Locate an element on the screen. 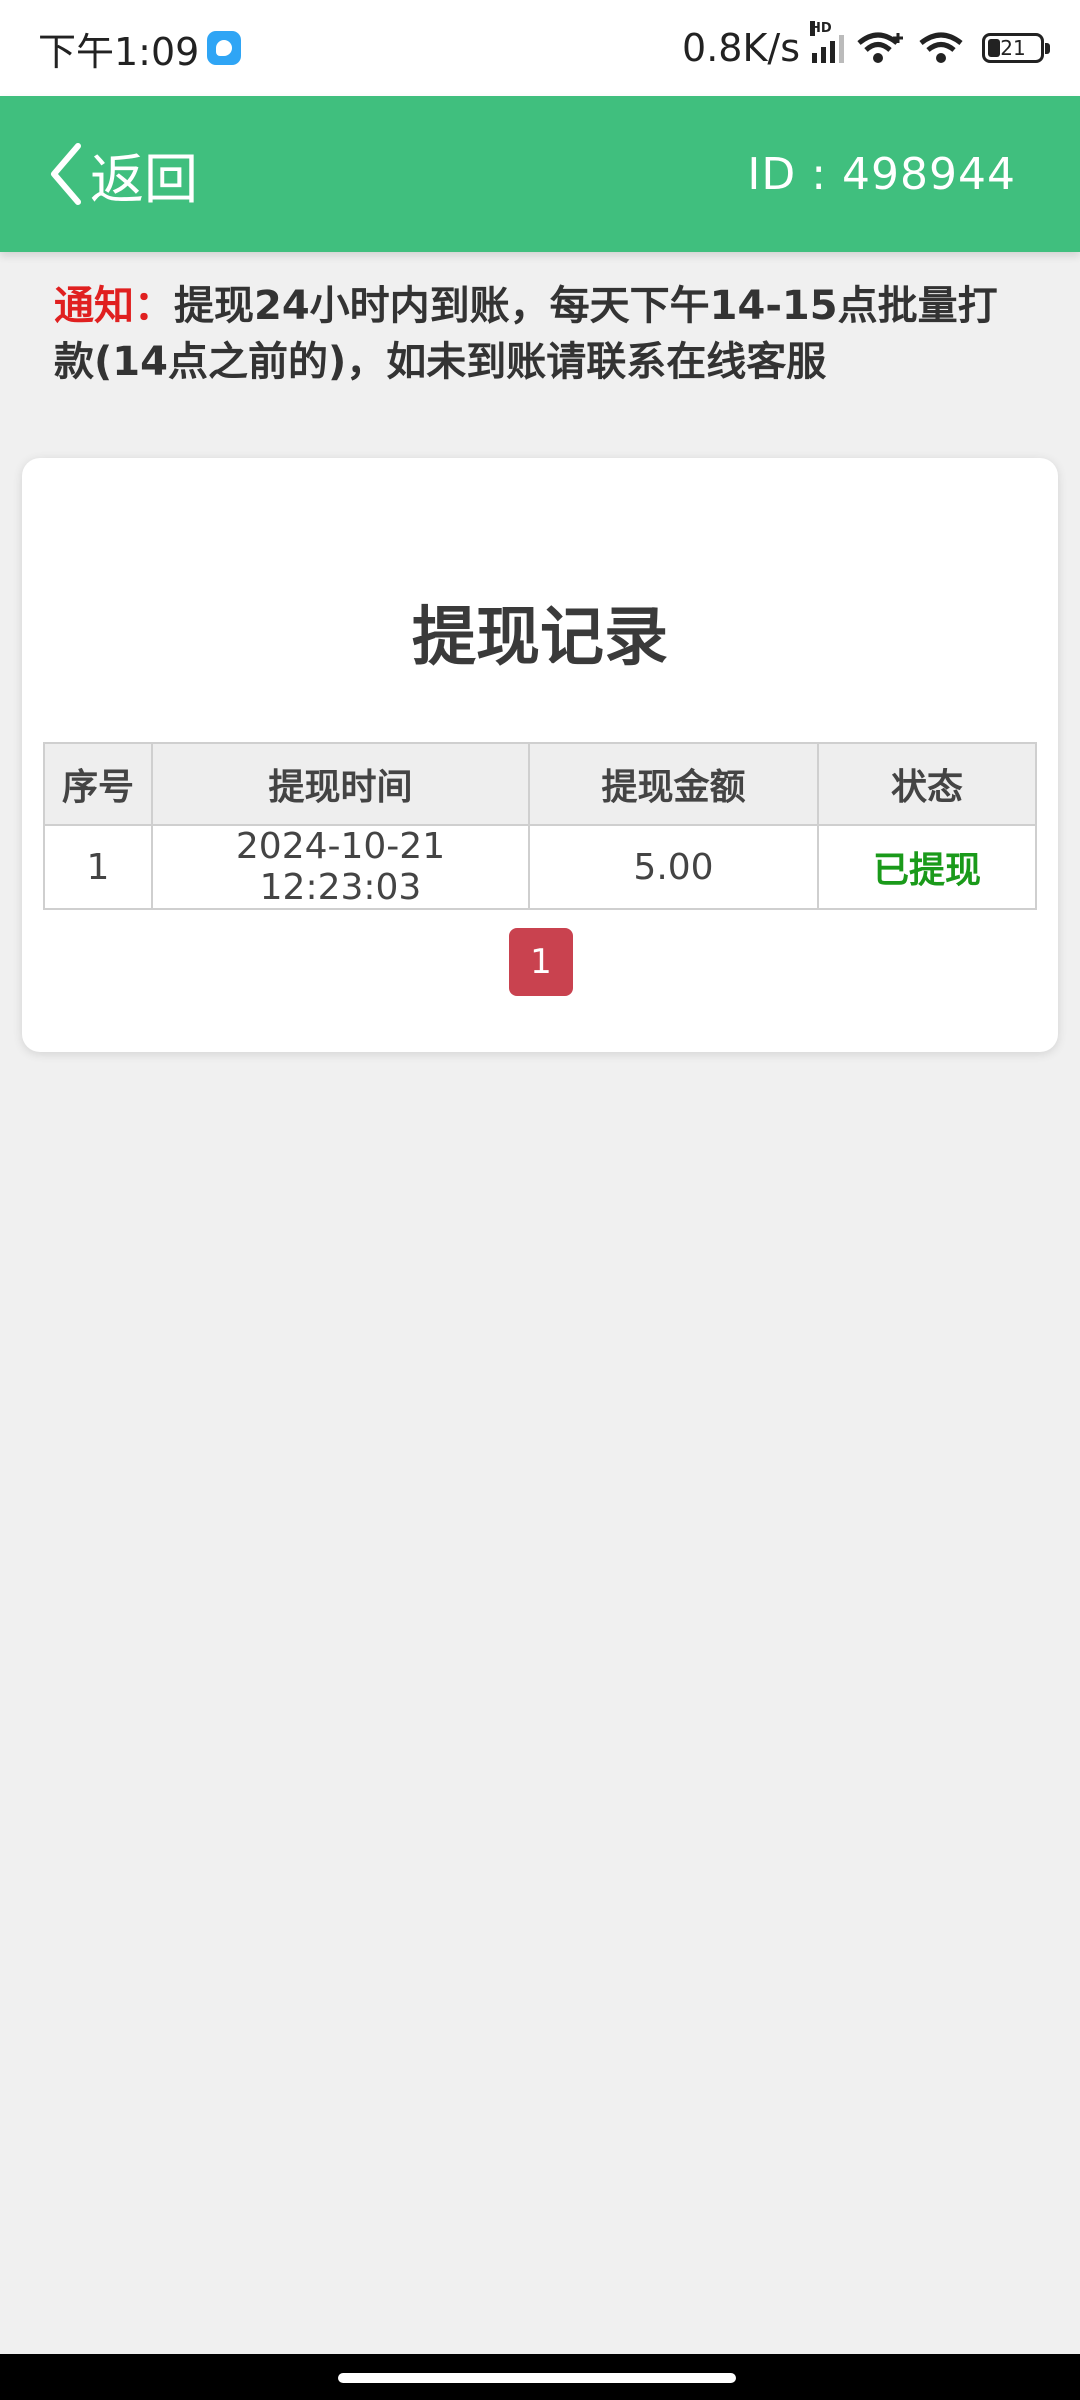 The height and width of the screenshot is (2400, 1080). row-time: 2024-10-21 12:23:03 is located at coordinates (340, 867).